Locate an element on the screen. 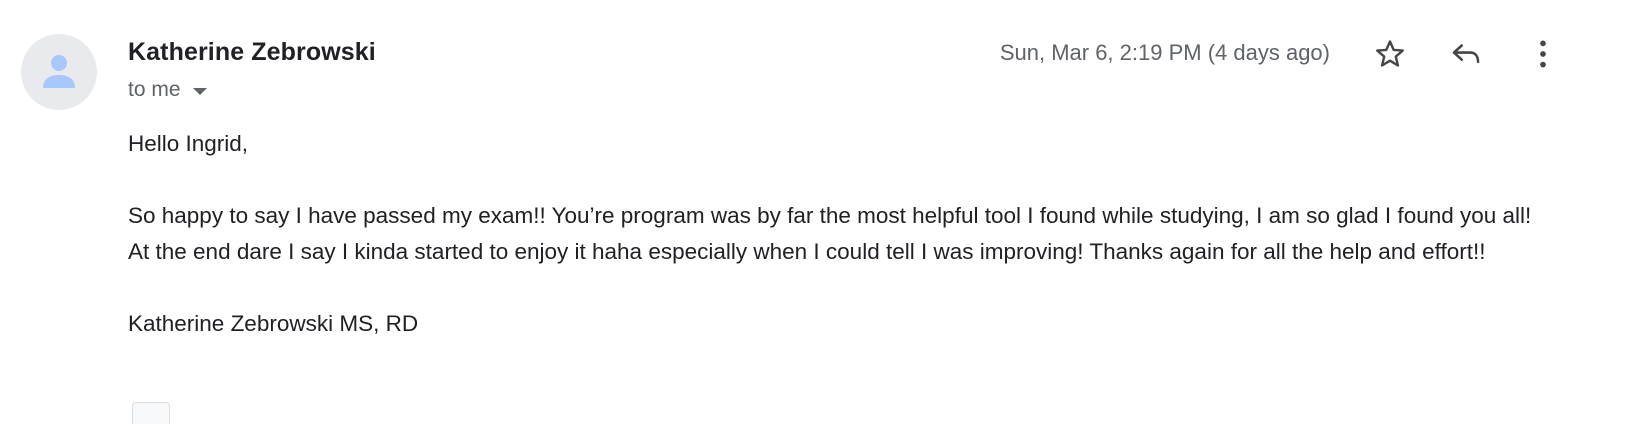  more-options-button is located at coordinates (1543, 54).